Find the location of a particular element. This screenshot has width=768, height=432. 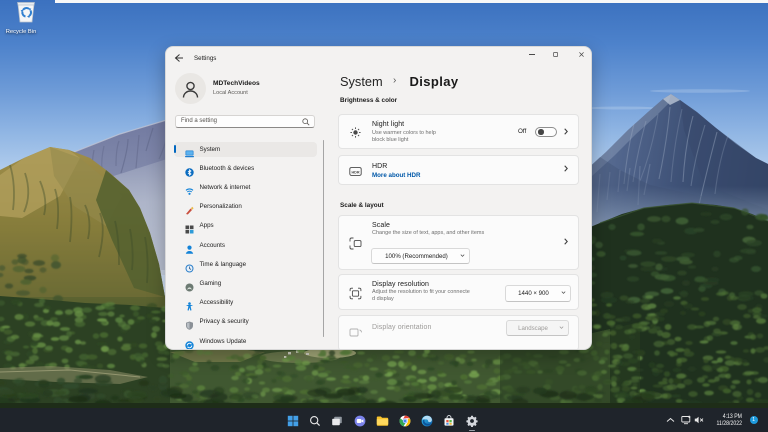

svg-text: HDR is located at coordinates (355, 172).